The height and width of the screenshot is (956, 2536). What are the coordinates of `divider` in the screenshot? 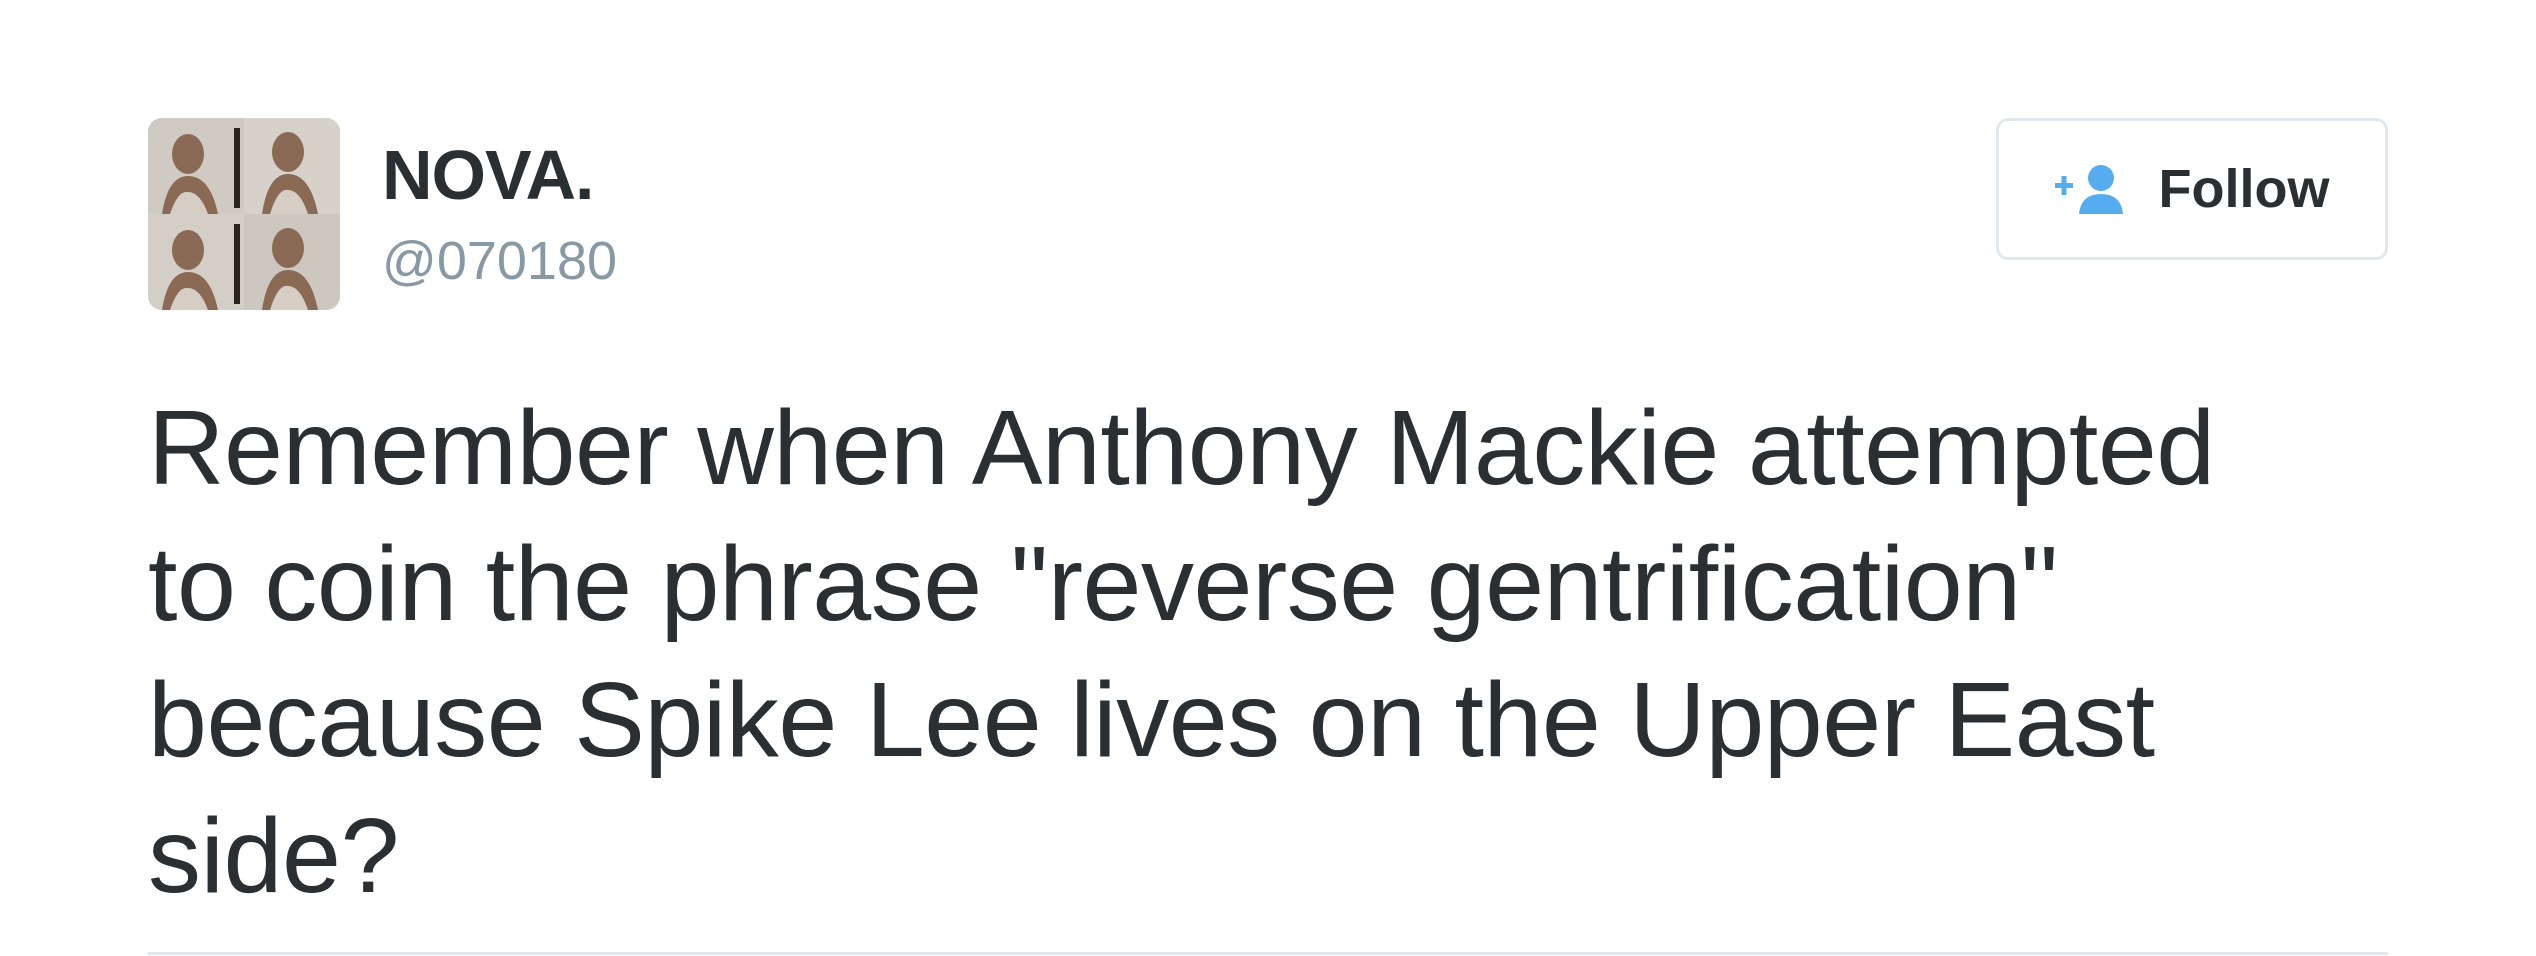 It's located at (1268, 953).